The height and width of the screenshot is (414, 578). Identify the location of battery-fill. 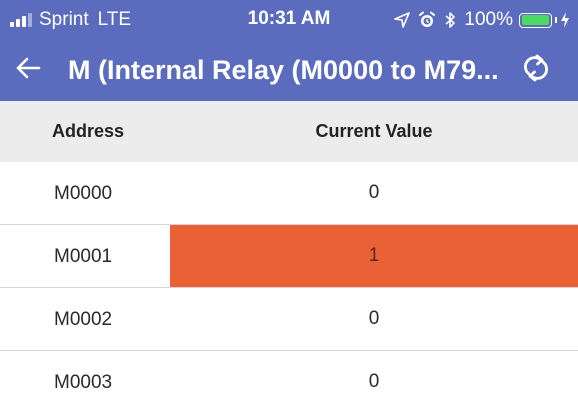
(535, 20).